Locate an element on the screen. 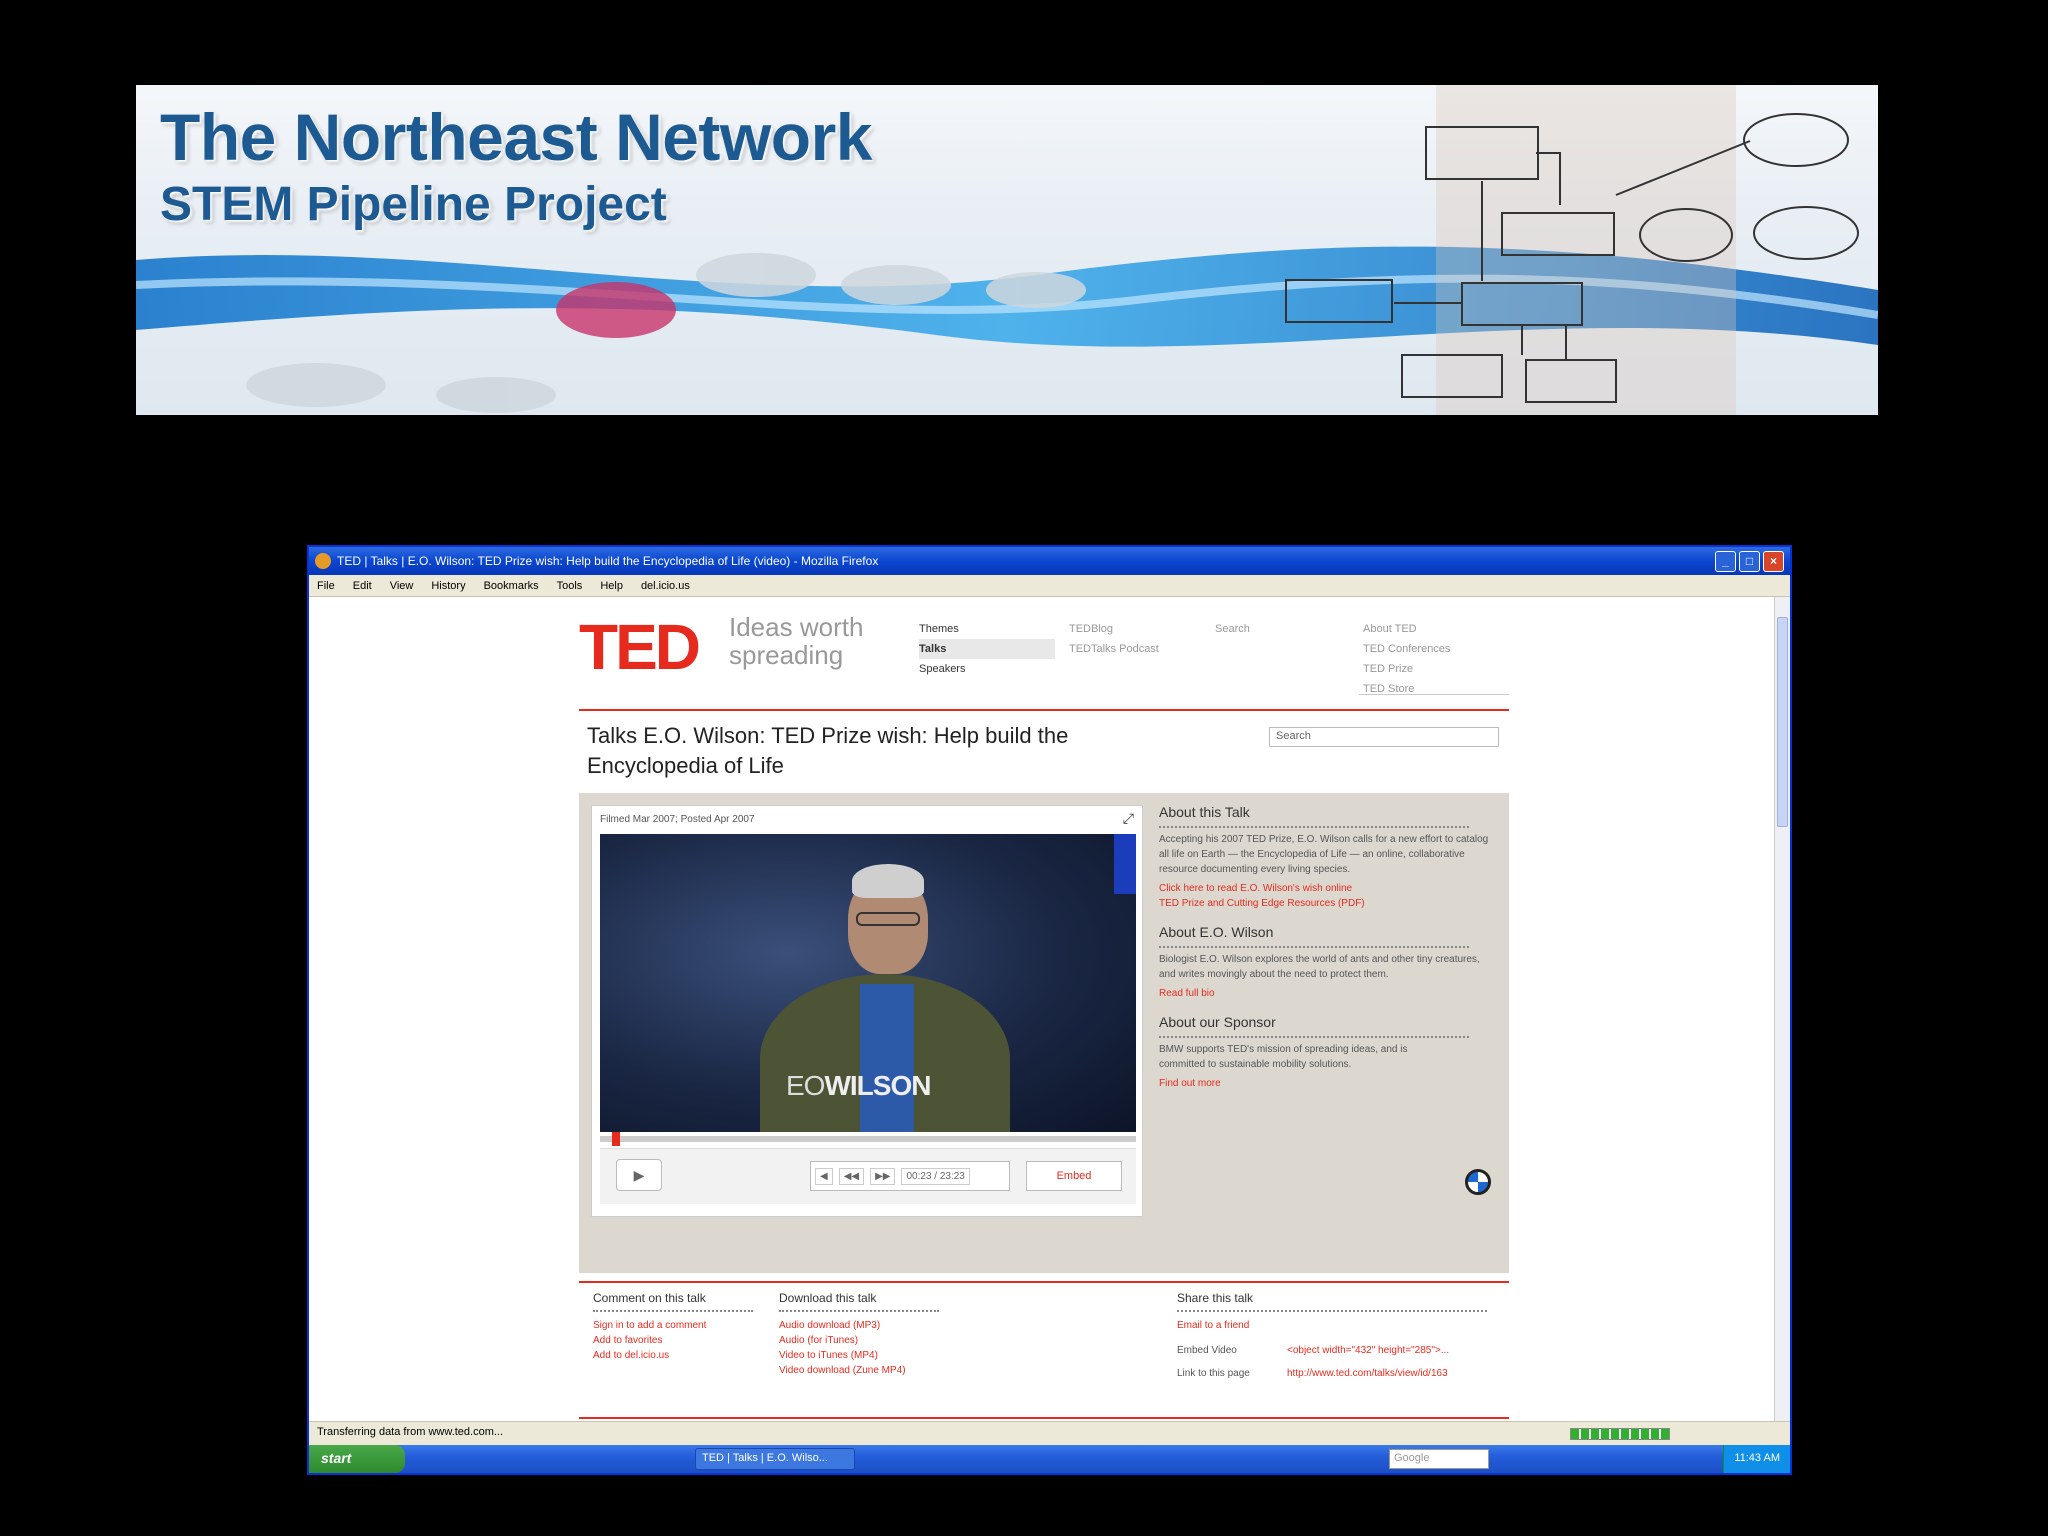 The width and height of the screenshot is (2048, 1536). embed-button: Embed is located at coordinates (1074, 1176).